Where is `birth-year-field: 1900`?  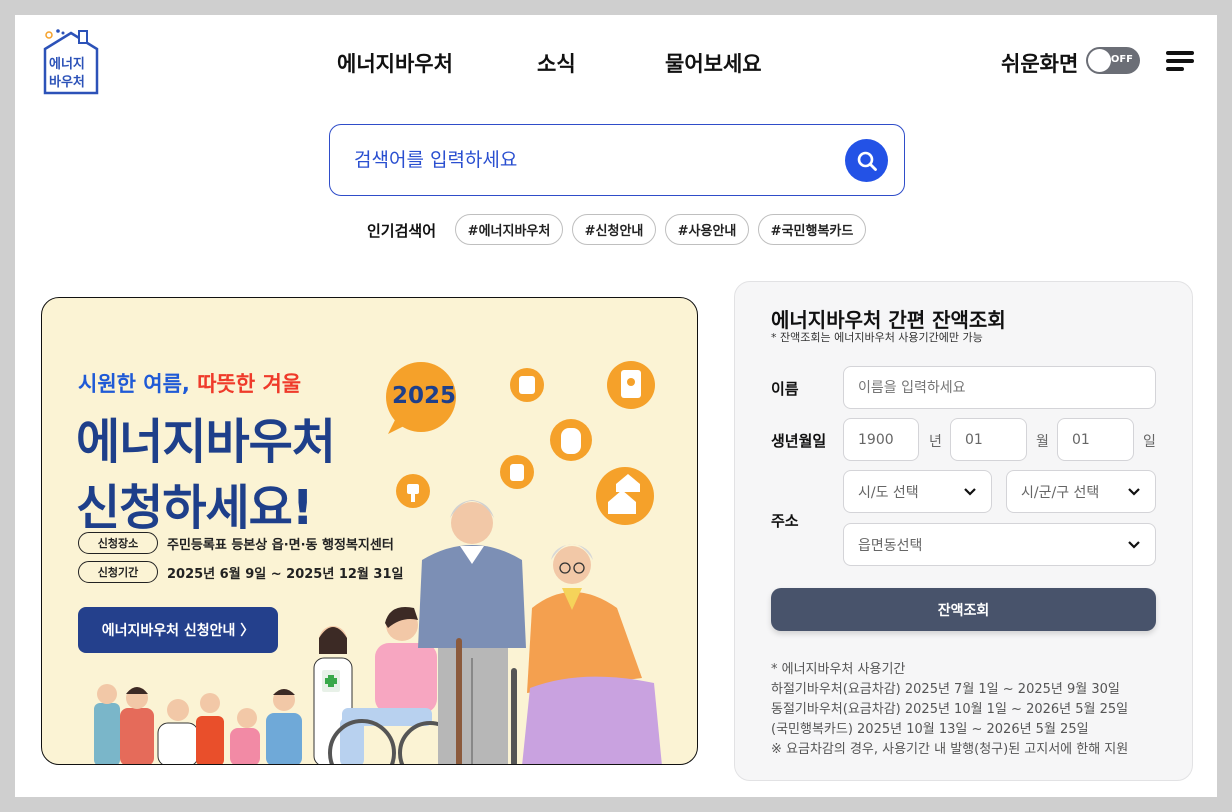
birth-year-field: 1900 is located at coordinates (881, 439).